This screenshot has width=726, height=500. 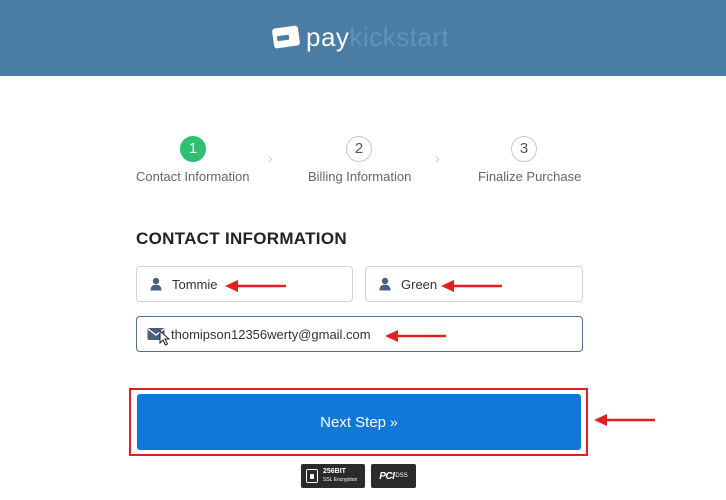 I want to click on logo-text-kickstart: kickstart, so click(x=399, y=37).